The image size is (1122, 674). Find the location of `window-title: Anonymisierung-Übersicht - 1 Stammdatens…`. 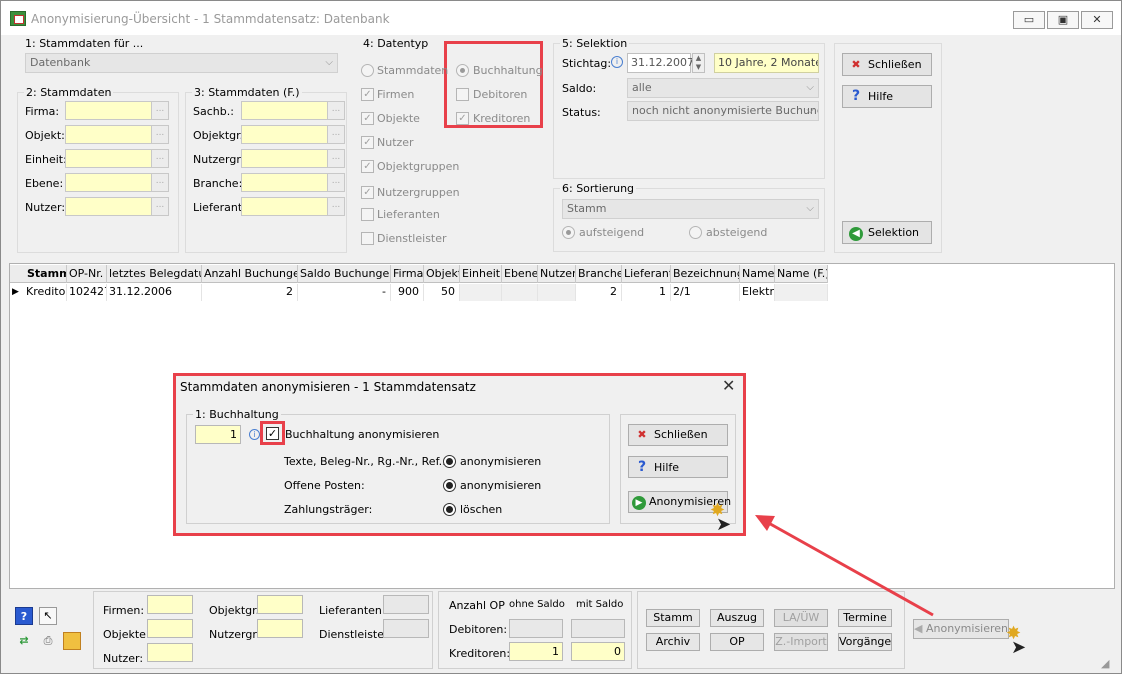

window-title: Anonymisierung-Übersicht - 1 Stammdatens… is located at coordinates (210, 19).